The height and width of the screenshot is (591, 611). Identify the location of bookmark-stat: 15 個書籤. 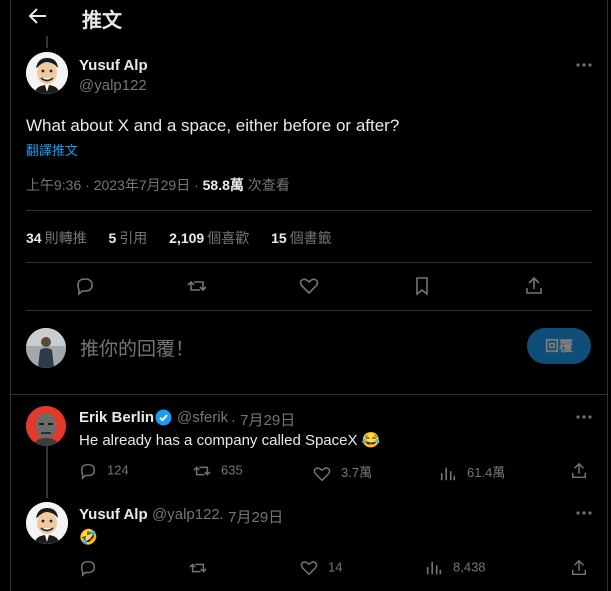
(301, 238).